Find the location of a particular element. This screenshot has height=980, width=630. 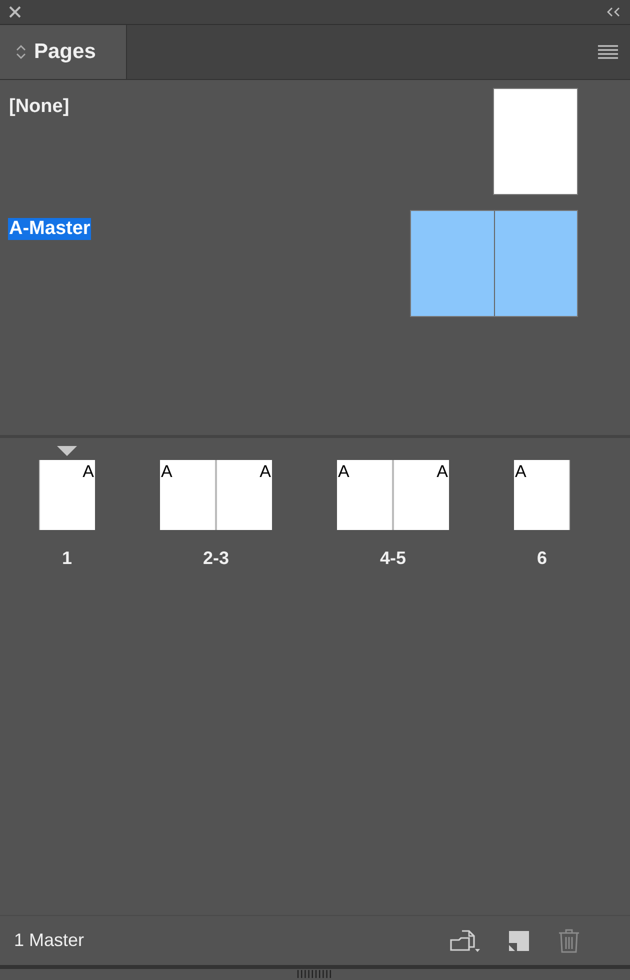

pages-tab: Pages is located at coordinates (63, 52).